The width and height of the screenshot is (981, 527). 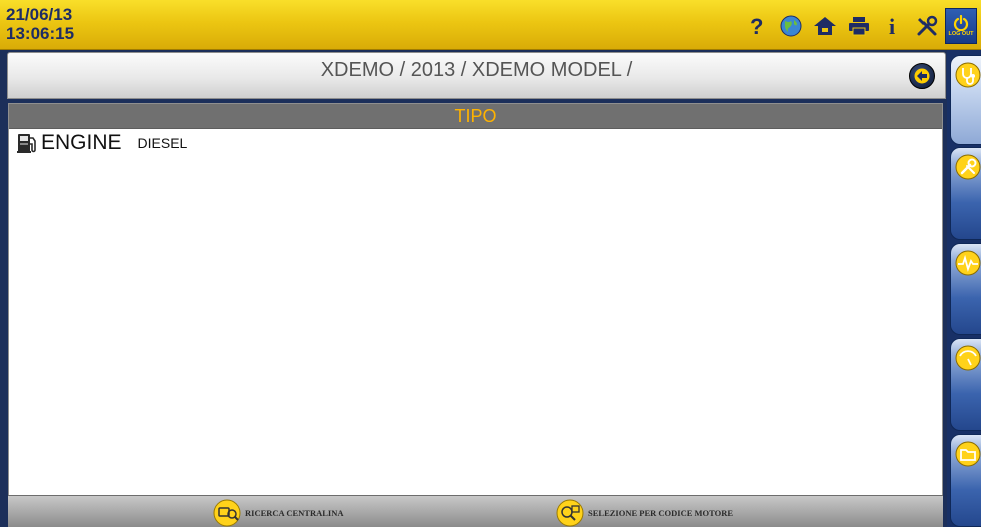 I want to click on right-sidebar, so click(x=964, y=288).